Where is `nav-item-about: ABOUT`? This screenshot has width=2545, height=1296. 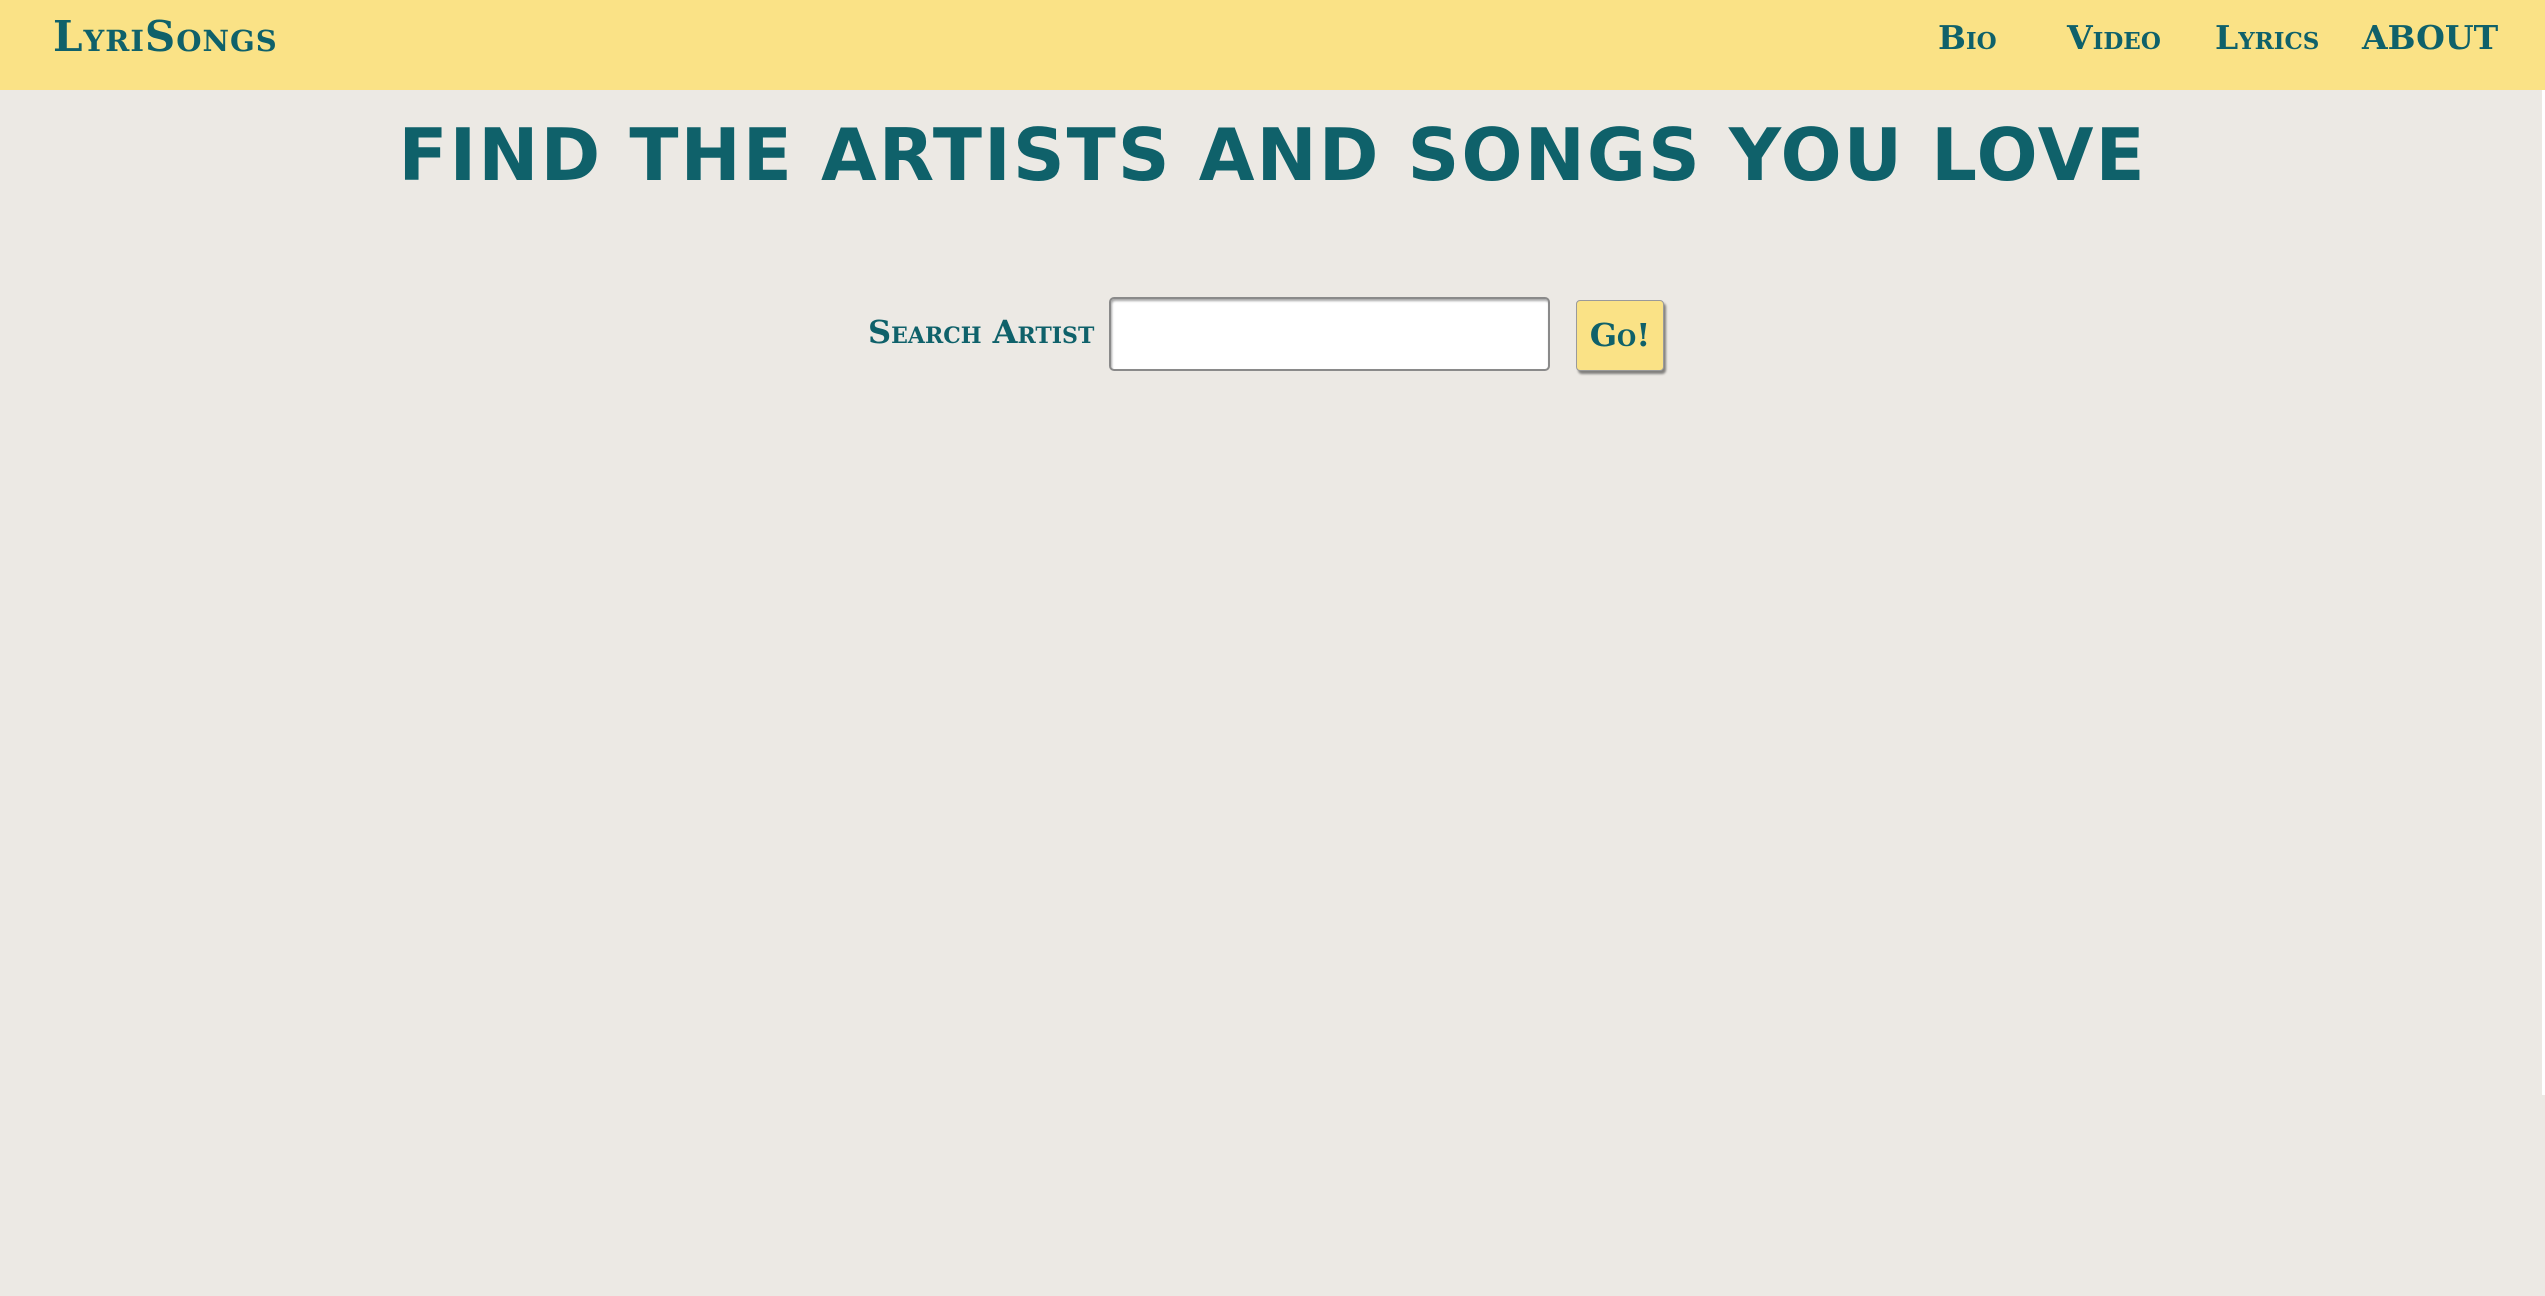
nav-item-about: ABOUT is located at coordinates (2430, 38).